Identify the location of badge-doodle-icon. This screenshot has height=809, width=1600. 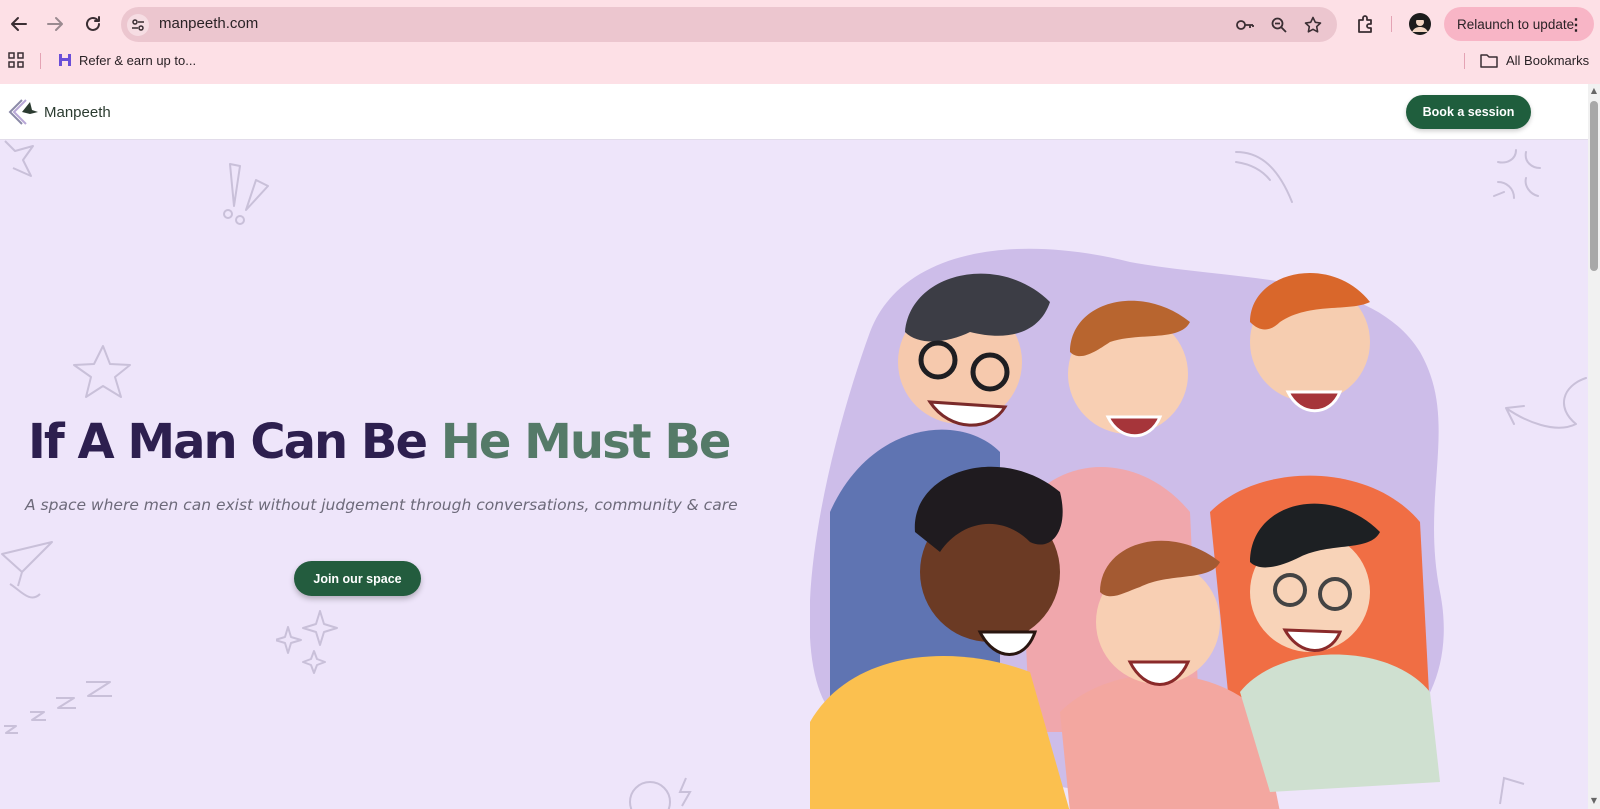
(660, 793).